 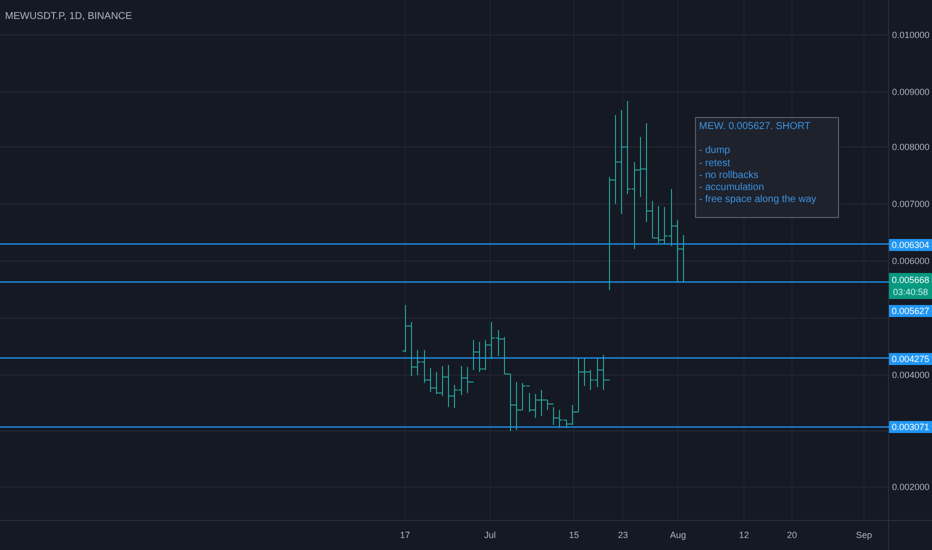 I want to click on time-axis-label: 20, so click(x=792, y=535).